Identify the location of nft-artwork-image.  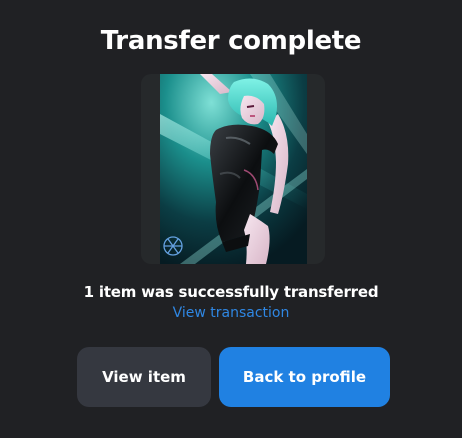
(233, 169).